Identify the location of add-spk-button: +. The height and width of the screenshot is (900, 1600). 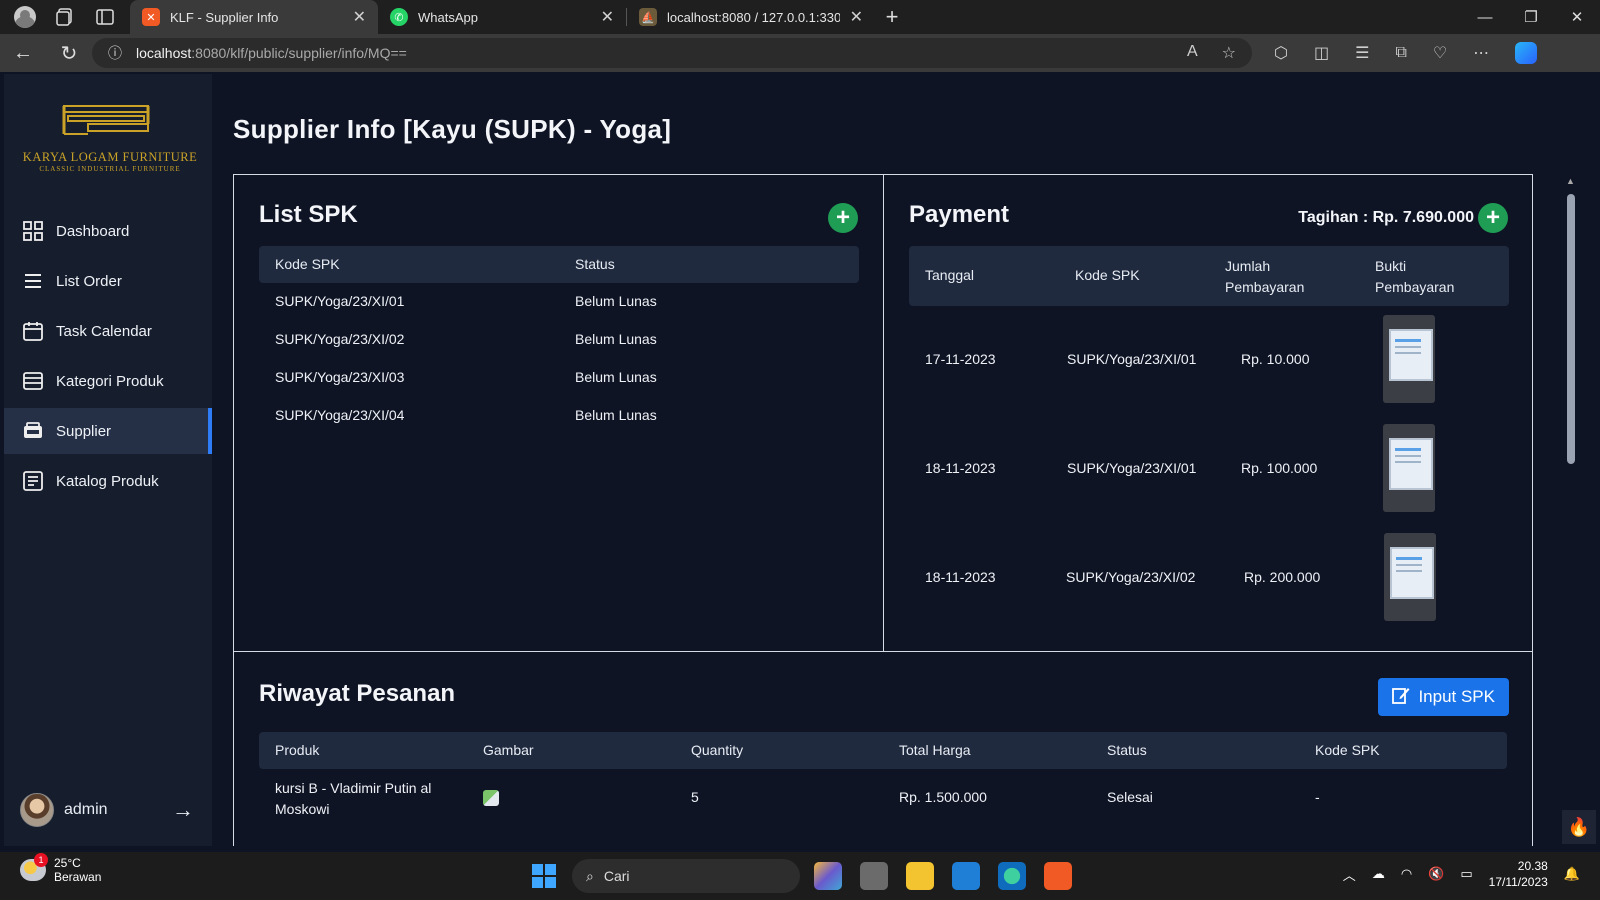
(843, 218).